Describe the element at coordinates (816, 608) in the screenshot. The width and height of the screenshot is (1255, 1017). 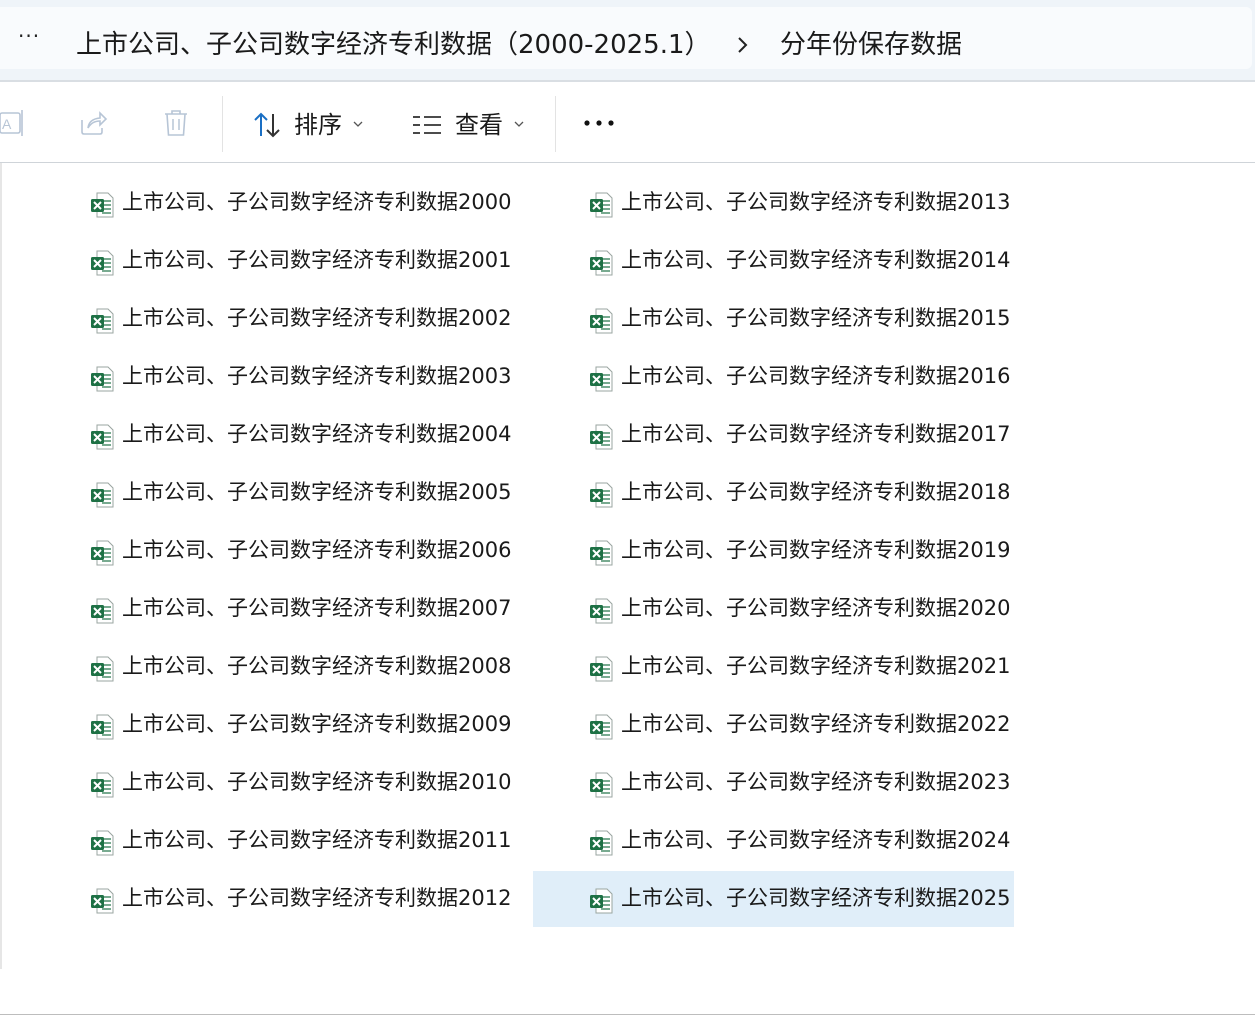
I see `file-name: 上市公司、子公司数字经济专利数据2020` at that location.